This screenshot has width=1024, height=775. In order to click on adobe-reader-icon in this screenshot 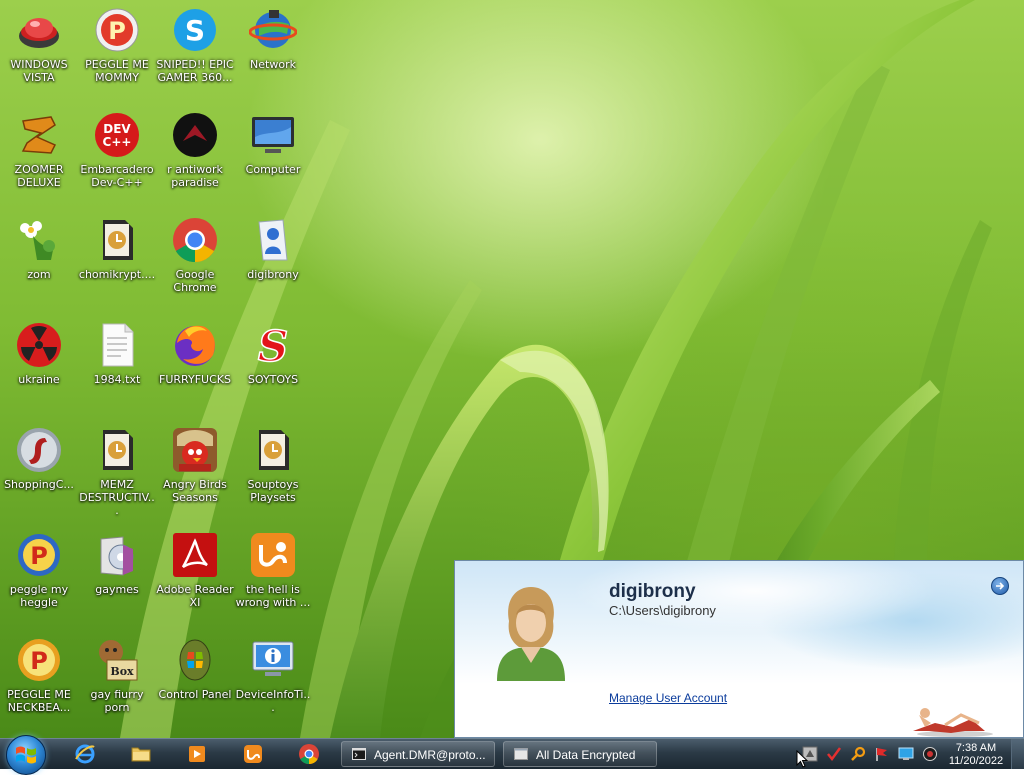, I will do `click(195, 555)`.